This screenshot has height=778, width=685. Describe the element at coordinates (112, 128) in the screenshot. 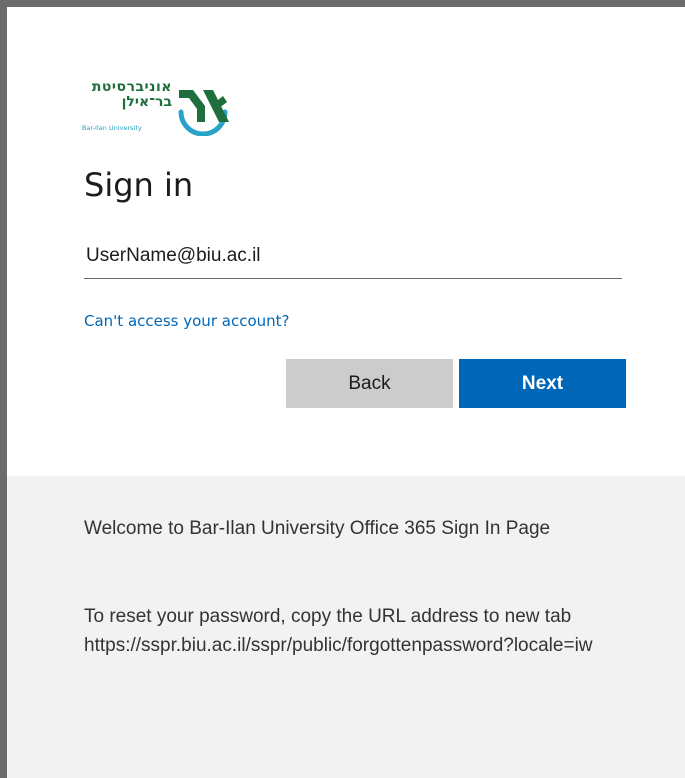

I see `logo-english-text: Bar-Ilan University` at that location.